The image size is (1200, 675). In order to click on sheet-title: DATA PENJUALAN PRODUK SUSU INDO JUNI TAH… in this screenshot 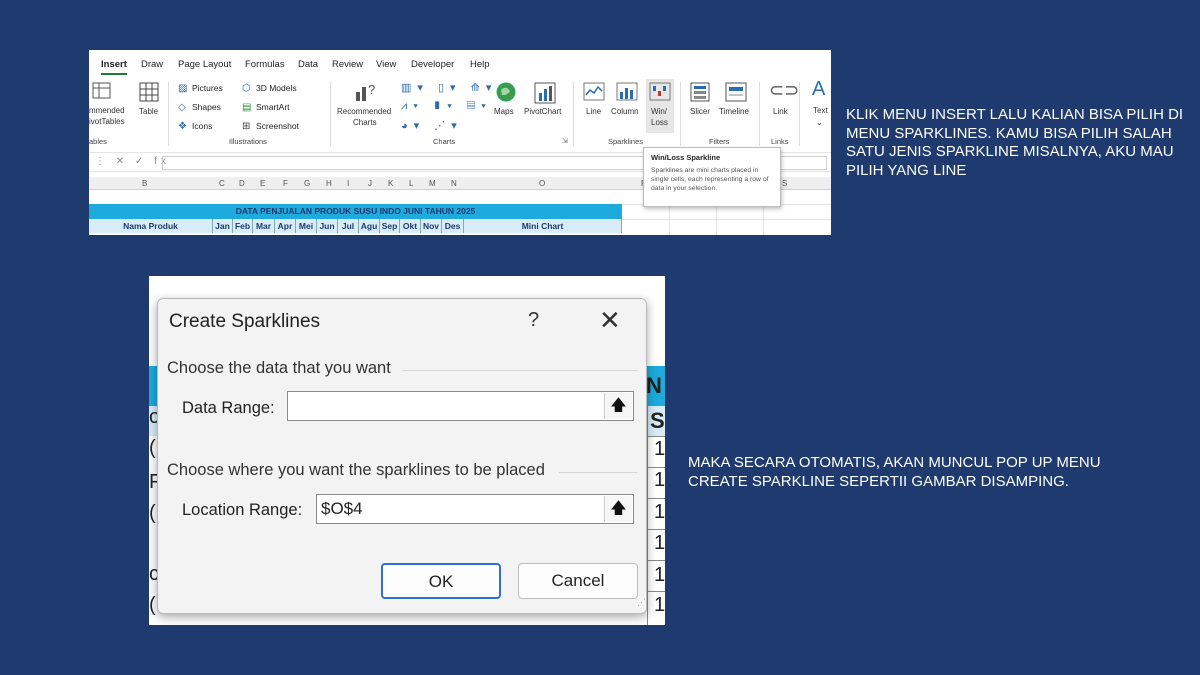, I will do `click(355, 211)`.